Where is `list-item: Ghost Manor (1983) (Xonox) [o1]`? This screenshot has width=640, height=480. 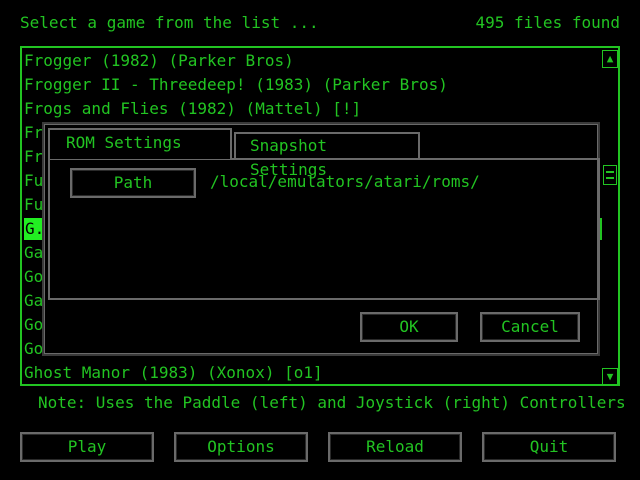
list-item: Ghost Manor (1983) (Xonox) [o1] is located at coordinates (173, 373).